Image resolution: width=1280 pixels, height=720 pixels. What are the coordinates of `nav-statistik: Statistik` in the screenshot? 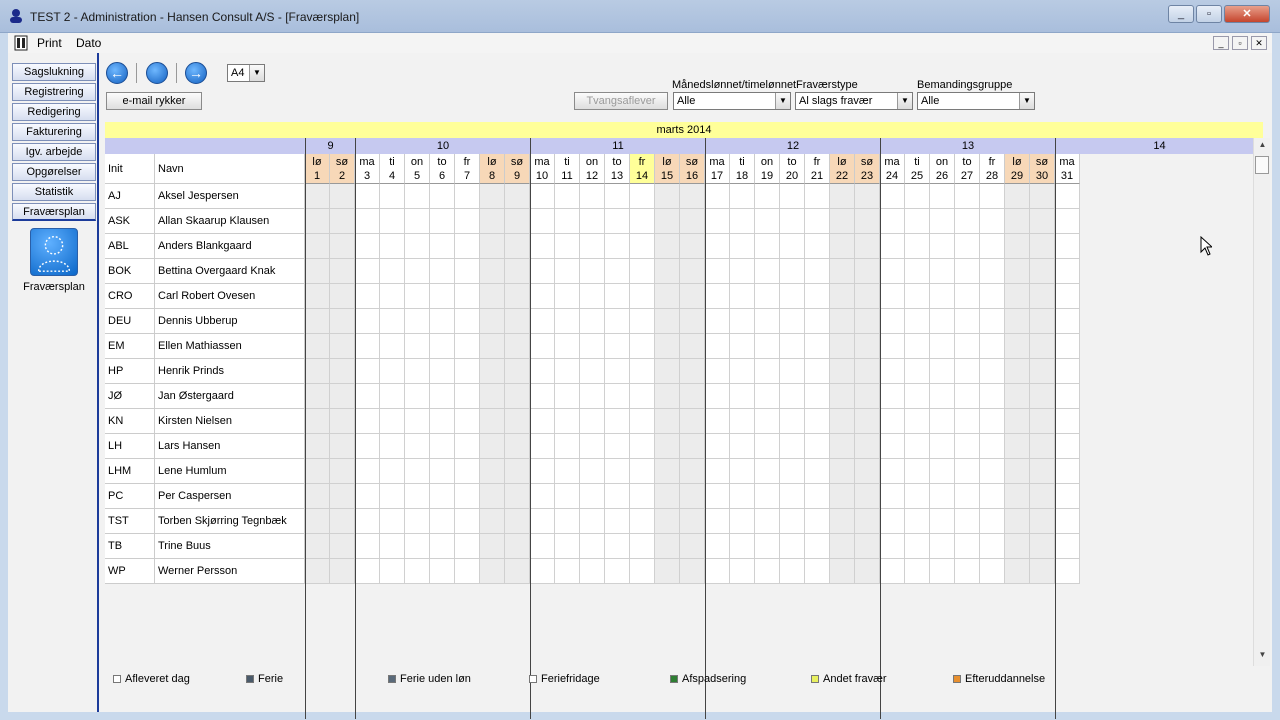 It's located at (54, 192).